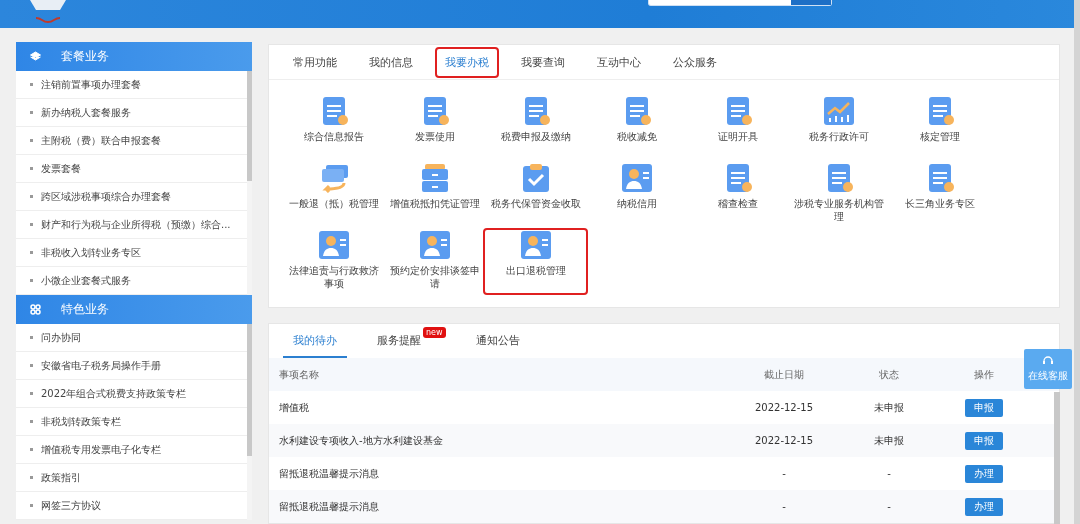 This screenshot has width=1080, height=524. Describe the element at coordinates (35, 309) in the screenshot. I see `clover-icon` at that location.